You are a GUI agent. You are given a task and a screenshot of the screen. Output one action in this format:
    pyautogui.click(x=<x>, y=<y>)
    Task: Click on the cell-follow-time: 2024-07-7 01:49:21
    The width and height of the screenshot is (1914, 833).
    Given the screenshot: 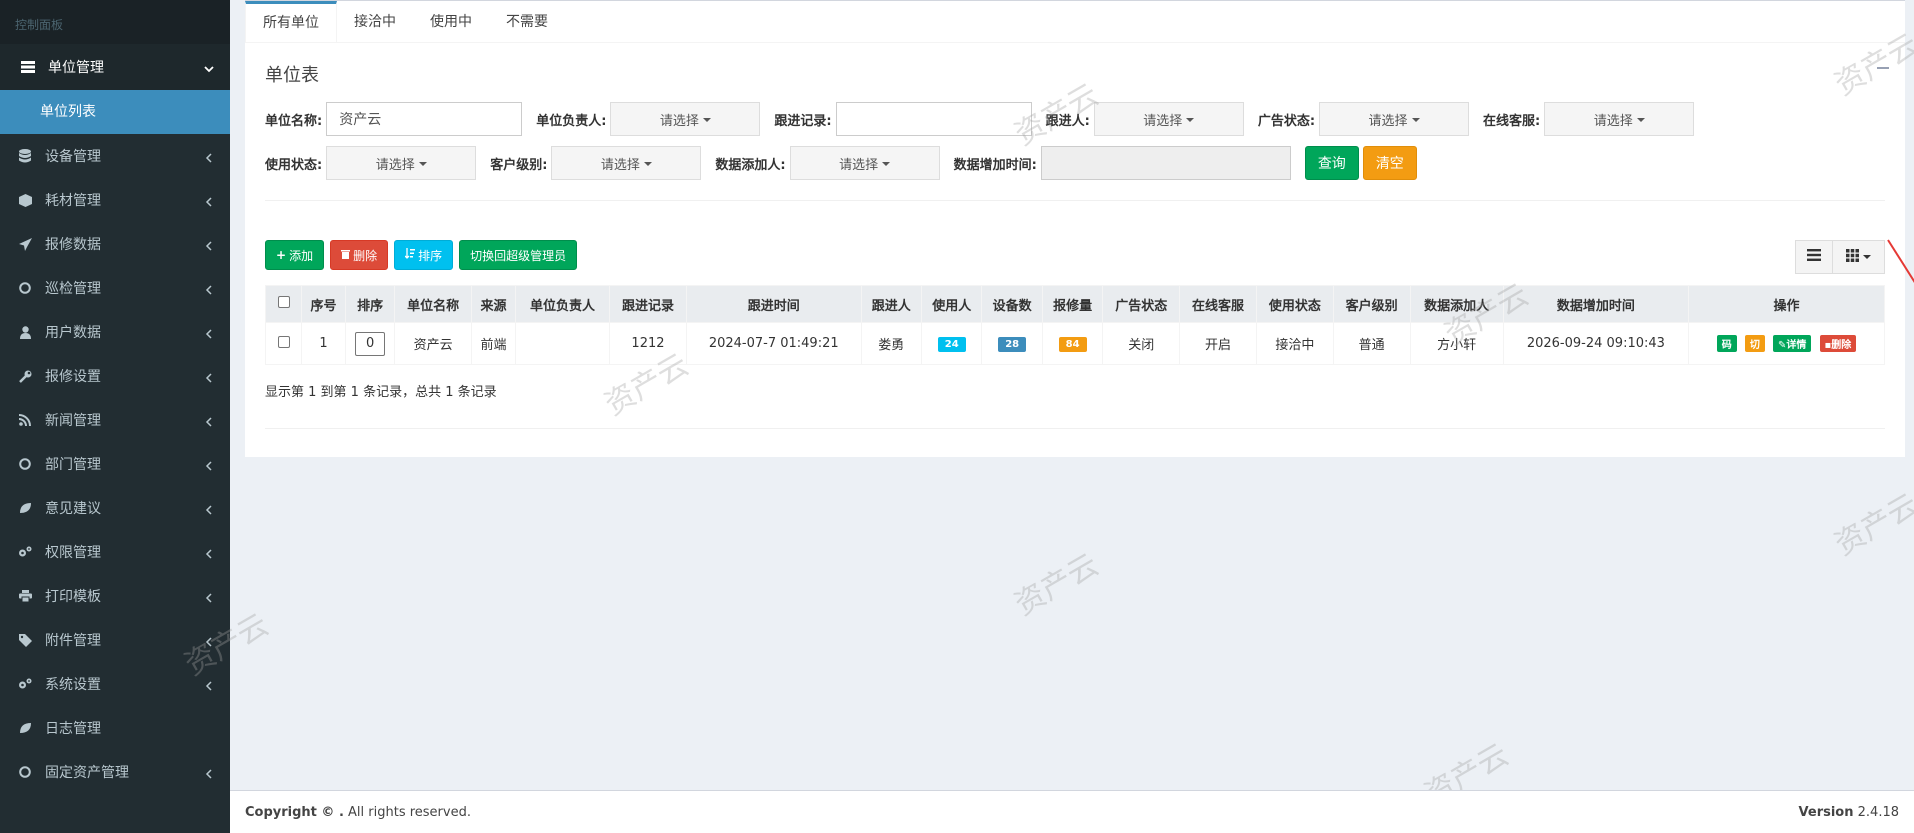 What is the action you would take?
    pyautogui.click(x=773, y=343)
    